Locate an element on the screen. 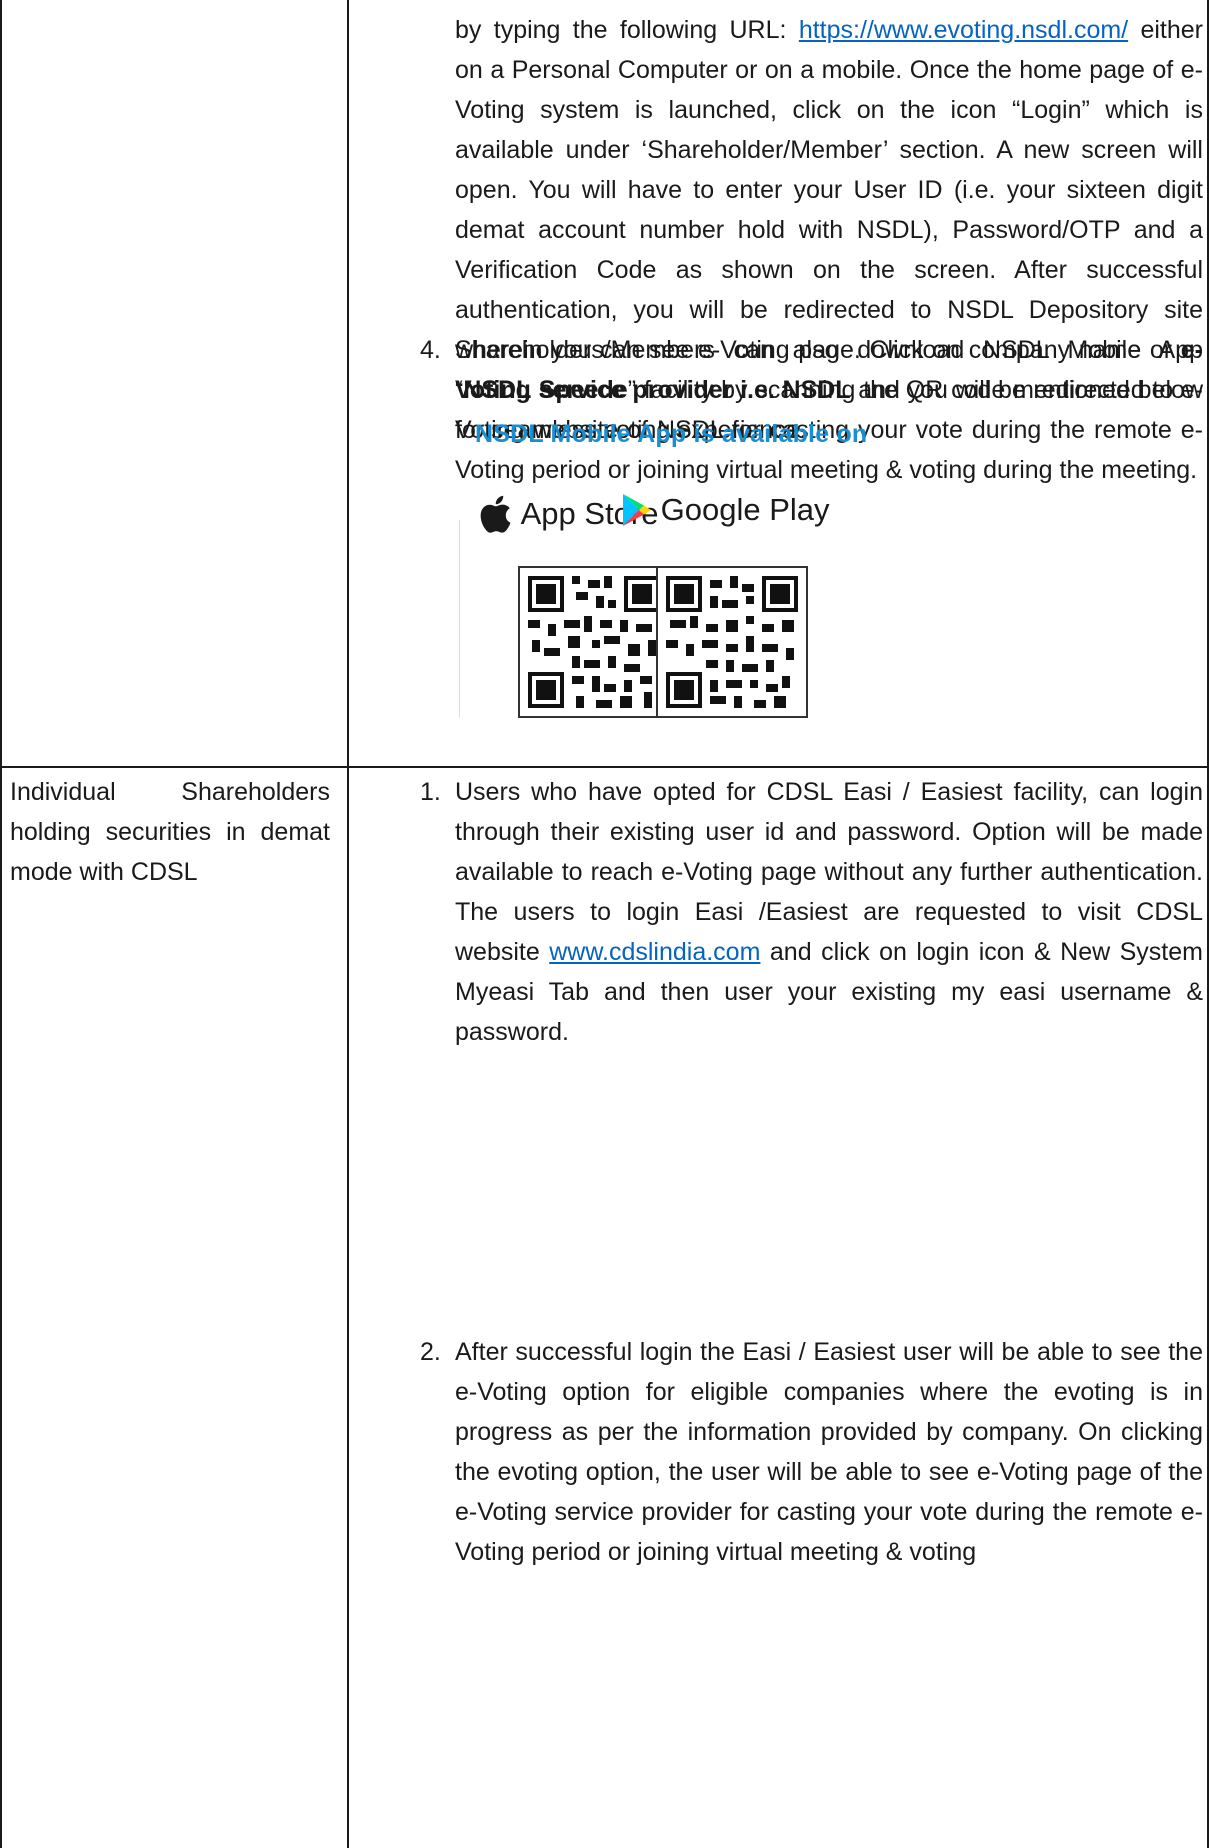  nsdl-speede-bold: NSDL Speede is located at coordinates (545, 390).